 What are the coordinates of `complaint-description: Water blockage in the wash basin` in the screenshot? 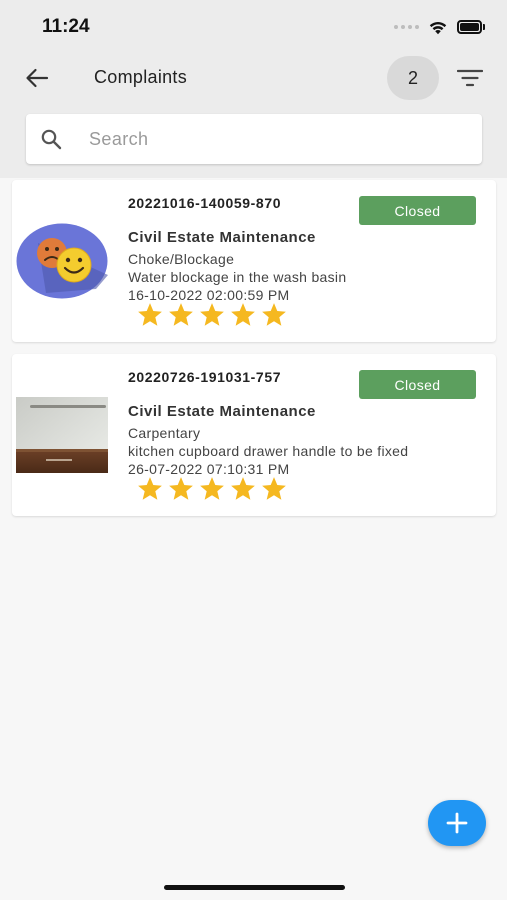 It's located at (237, 277).